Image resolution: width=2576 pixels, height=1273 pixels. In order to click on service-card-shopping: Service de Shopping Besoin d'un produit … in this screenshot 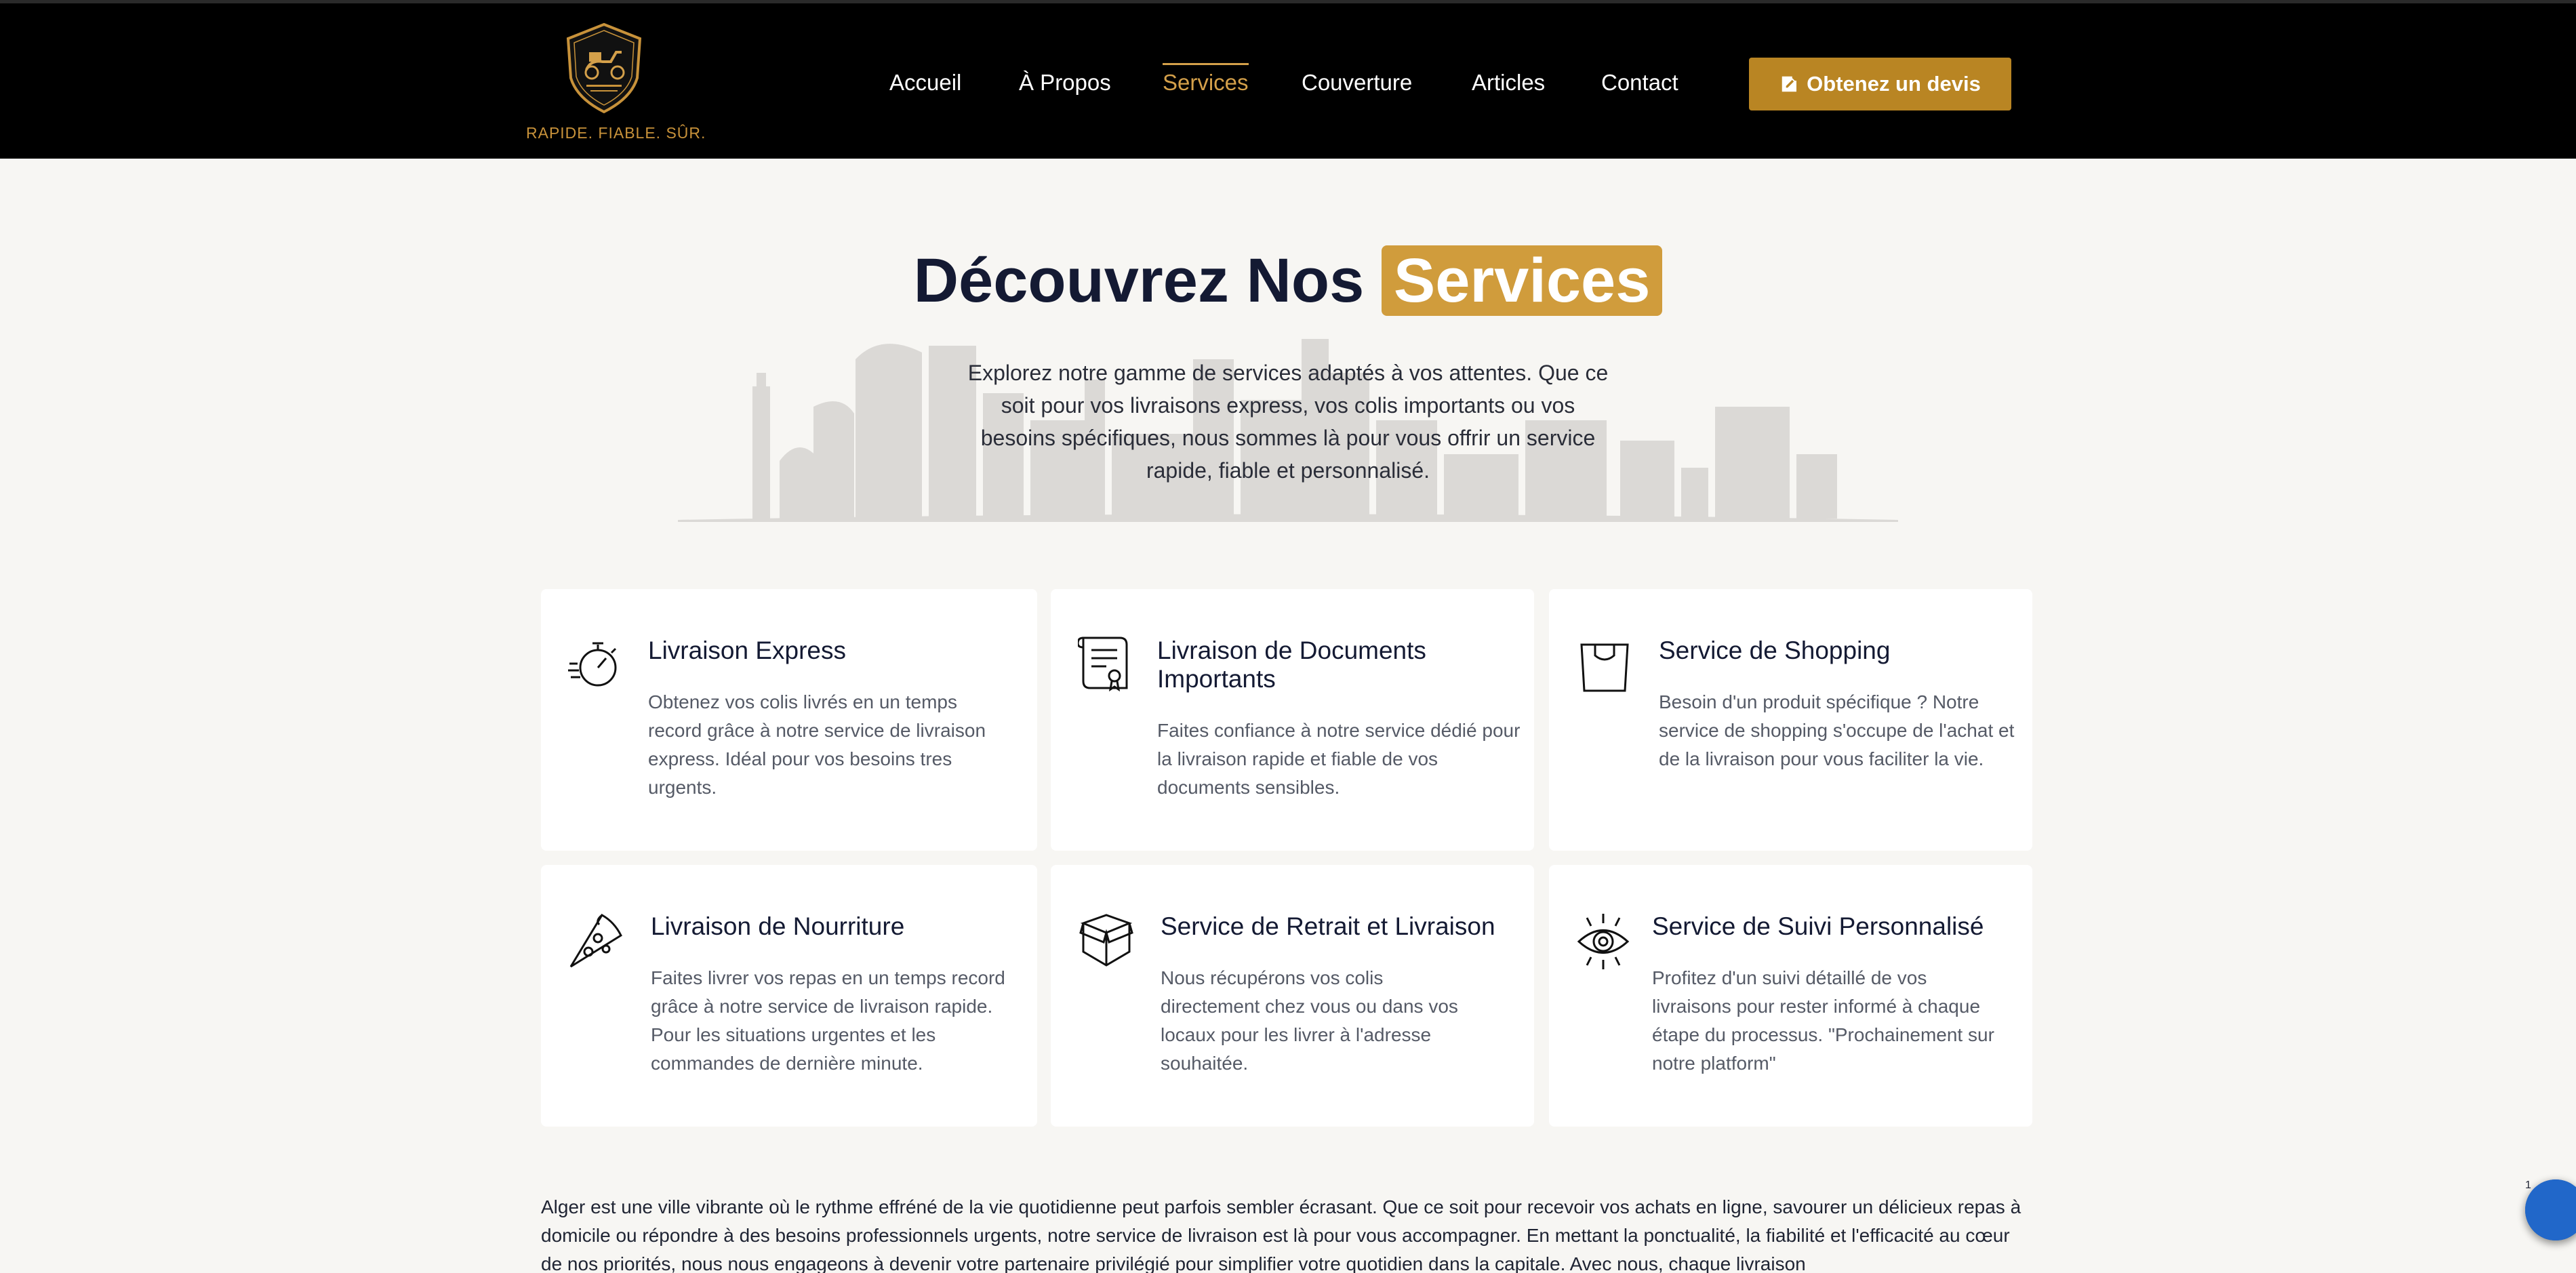, I will do `click(1790, 720)`.